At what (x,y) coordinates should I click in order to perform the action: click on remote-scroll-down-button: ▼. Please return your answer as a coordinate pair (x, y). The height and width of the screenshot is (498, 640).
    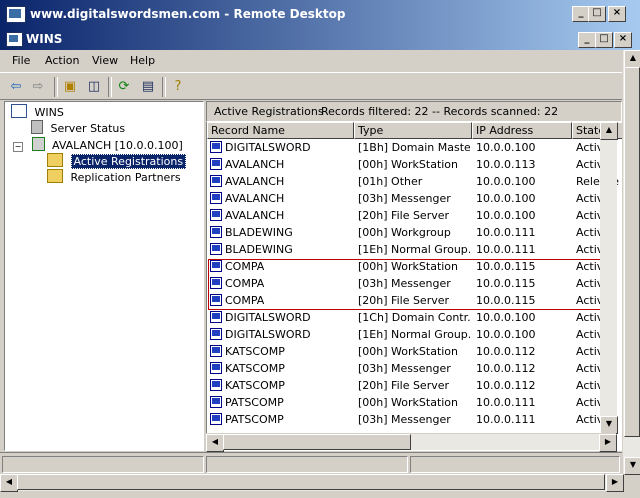
    Looking at the image, I should click on (632, 466).